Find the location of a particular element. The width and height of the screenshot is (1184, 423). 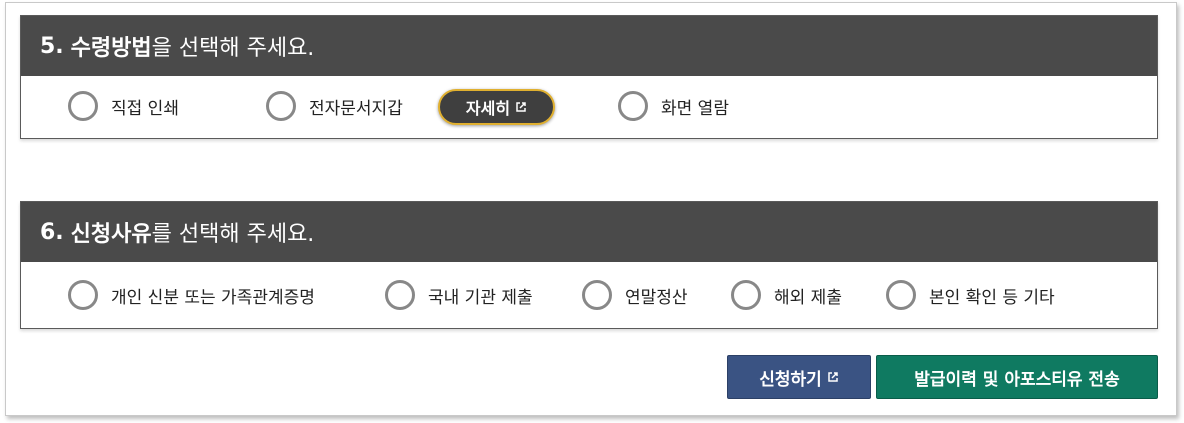

option-label: 직접 인쇄 is located at coordinates (145, 108).